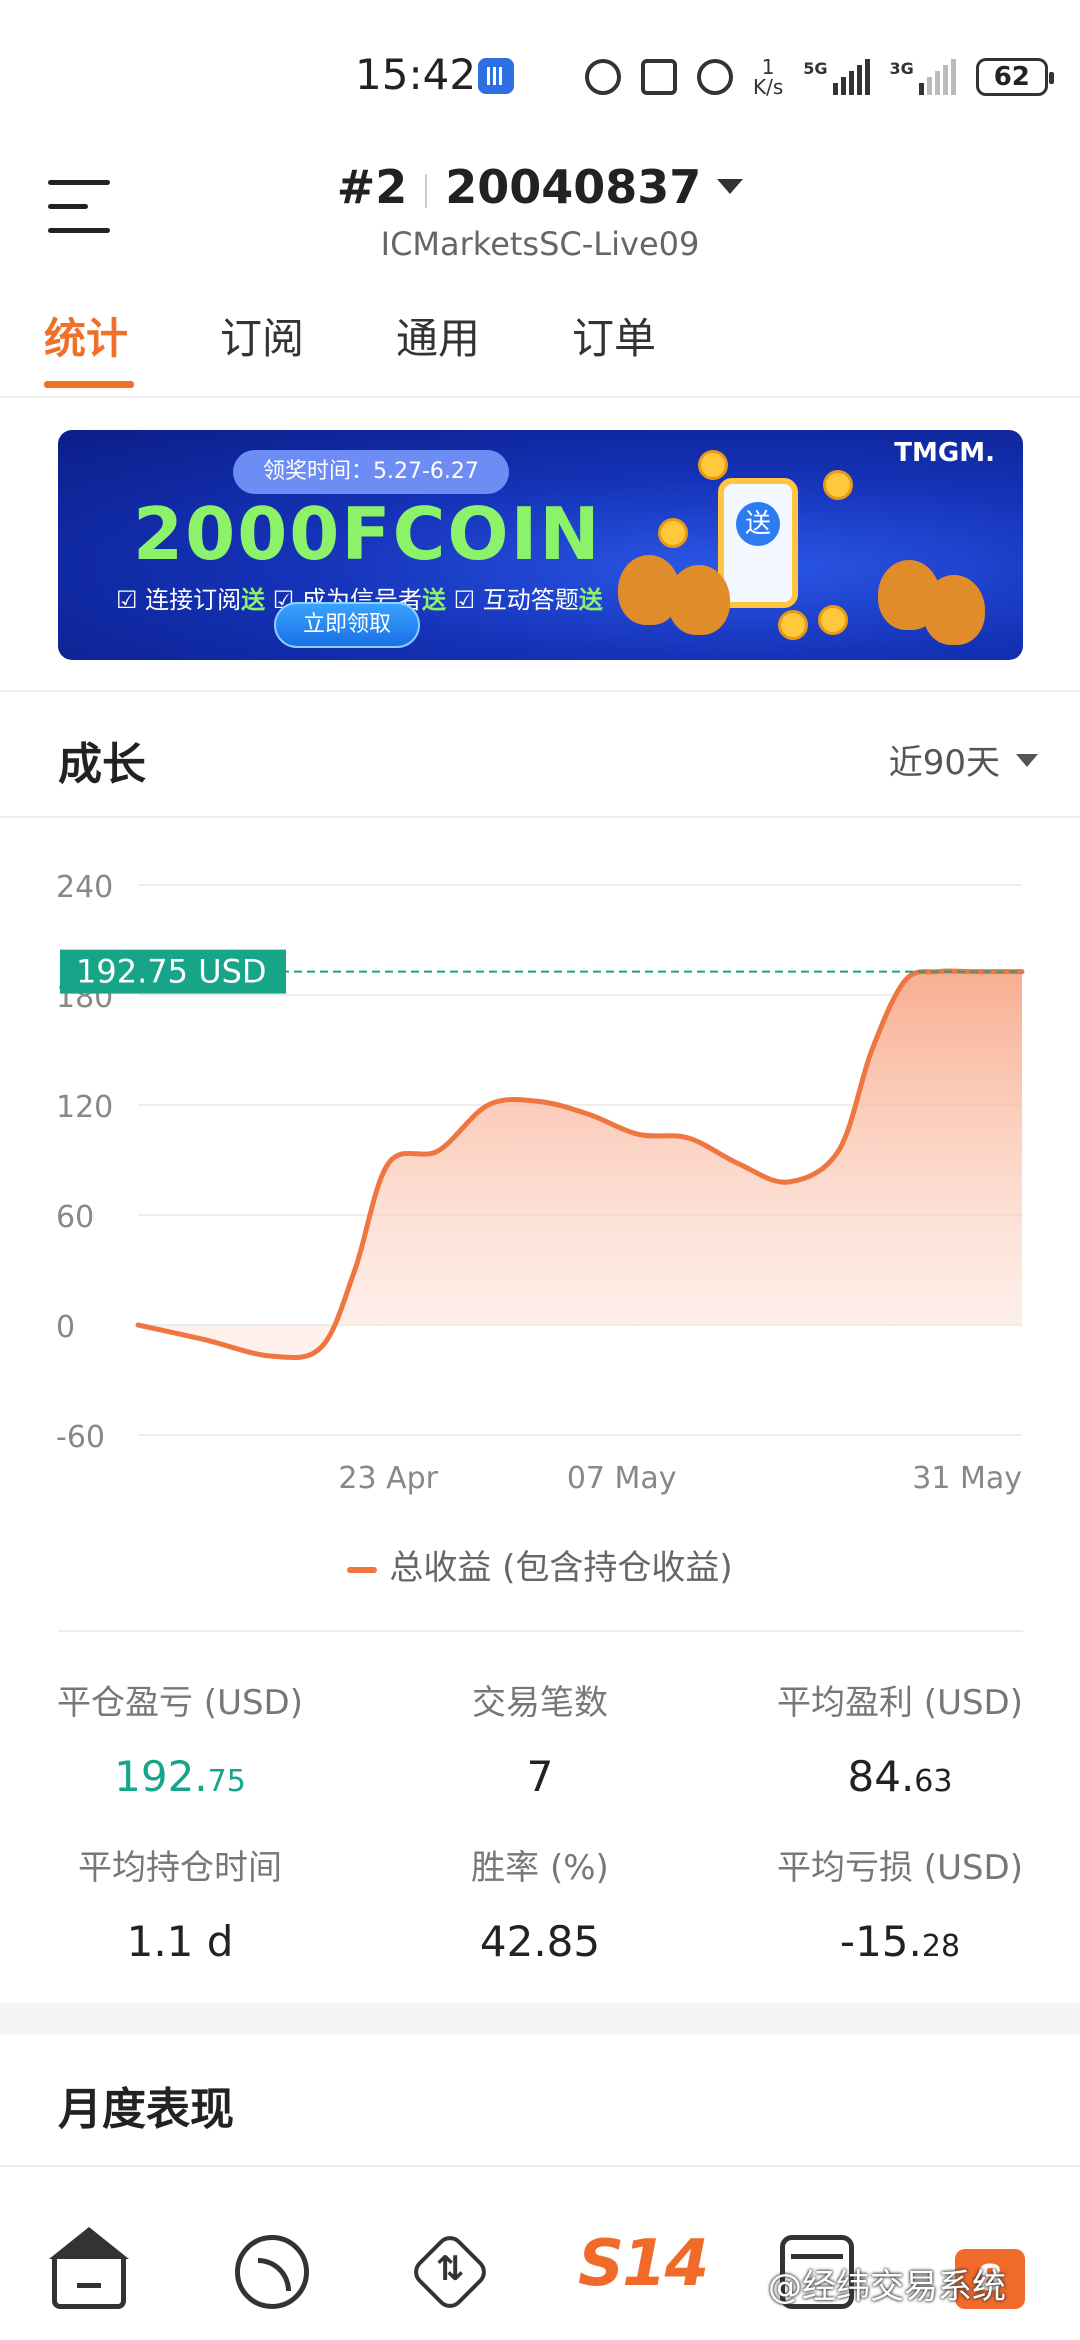 The width and height of the screenshot is (1080, 2340). I want to click on y-tick-label: 0, so click(65, 1327).